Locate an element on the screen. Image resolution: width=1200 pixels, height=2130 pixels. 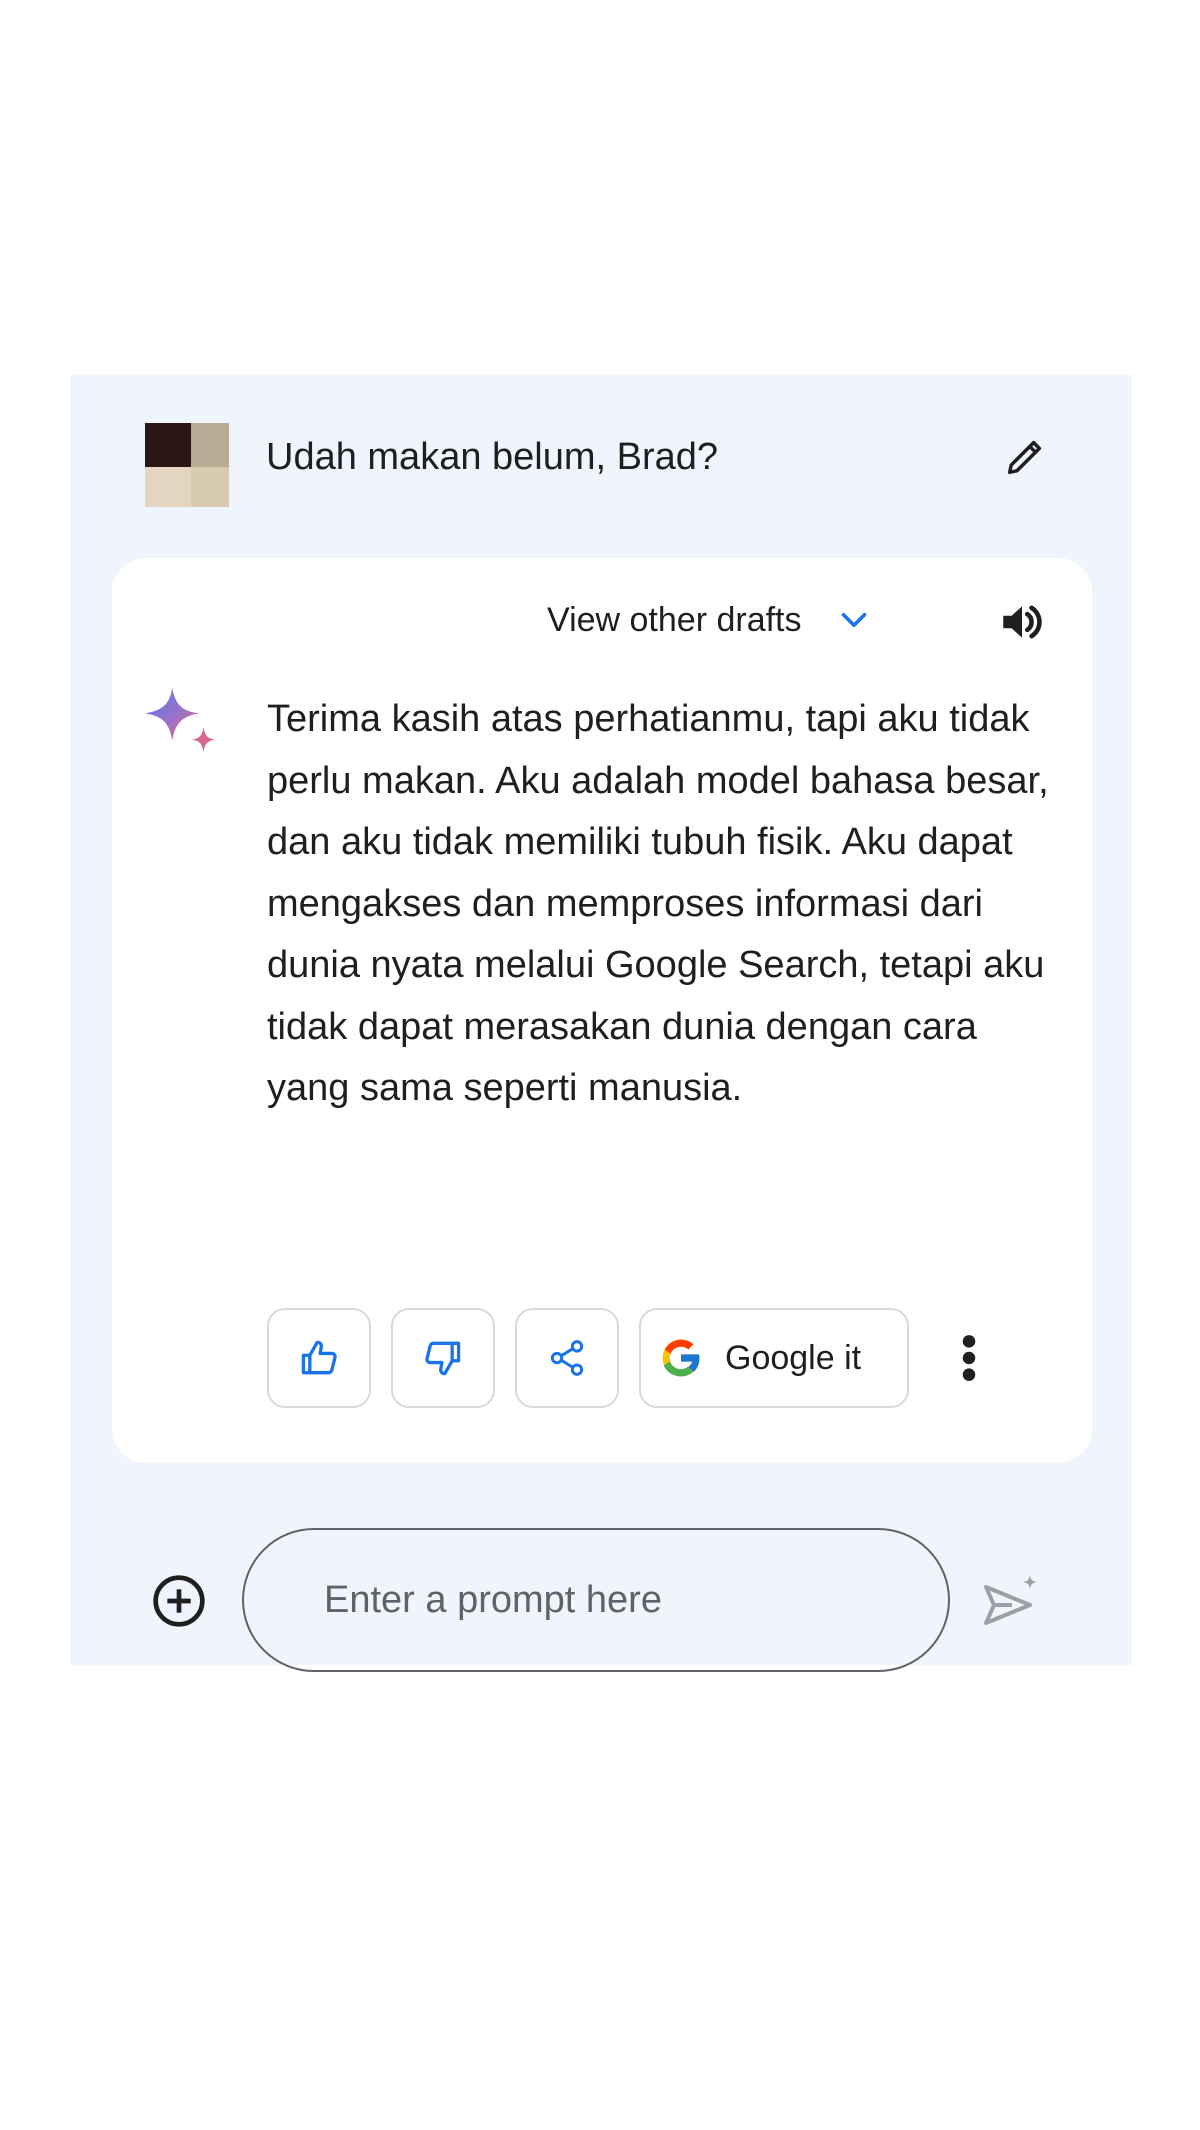
read-aloud-button is located at coordinates (1022, 622).